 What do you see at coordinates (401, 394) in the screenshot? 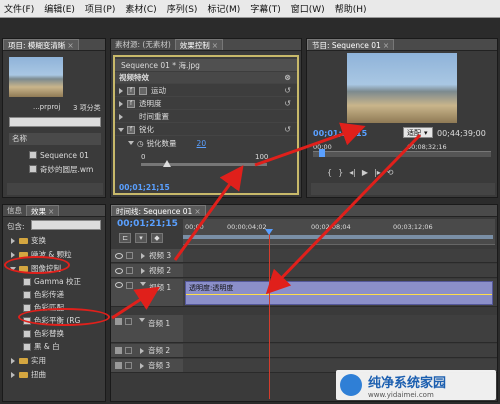
I see `watermark-url: www.yidaimei.com` at bounding box center [401, 394].